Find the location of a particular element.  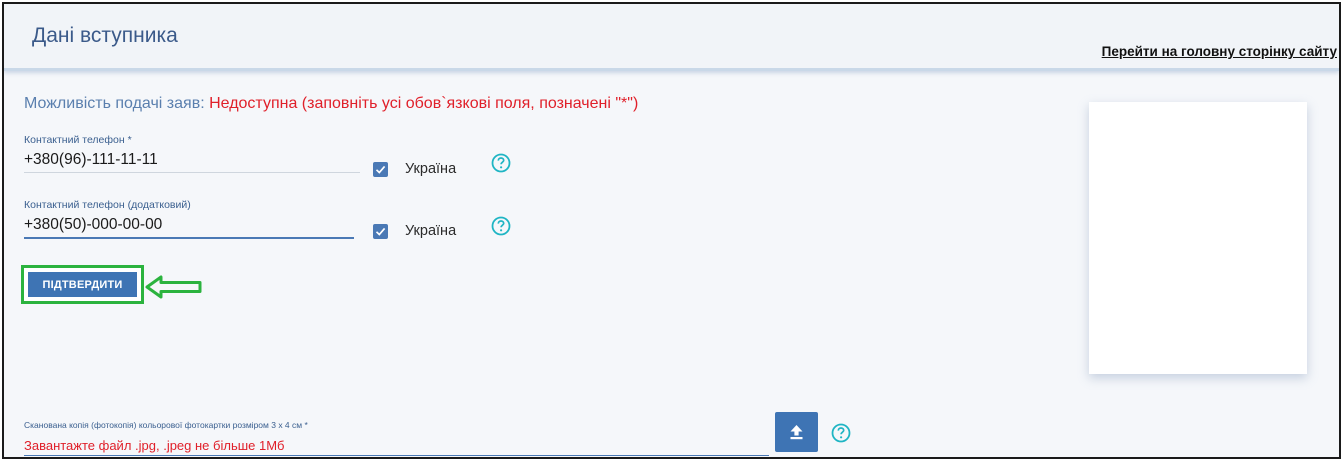

left-arrow-icon is located at coordinates (173, 287).